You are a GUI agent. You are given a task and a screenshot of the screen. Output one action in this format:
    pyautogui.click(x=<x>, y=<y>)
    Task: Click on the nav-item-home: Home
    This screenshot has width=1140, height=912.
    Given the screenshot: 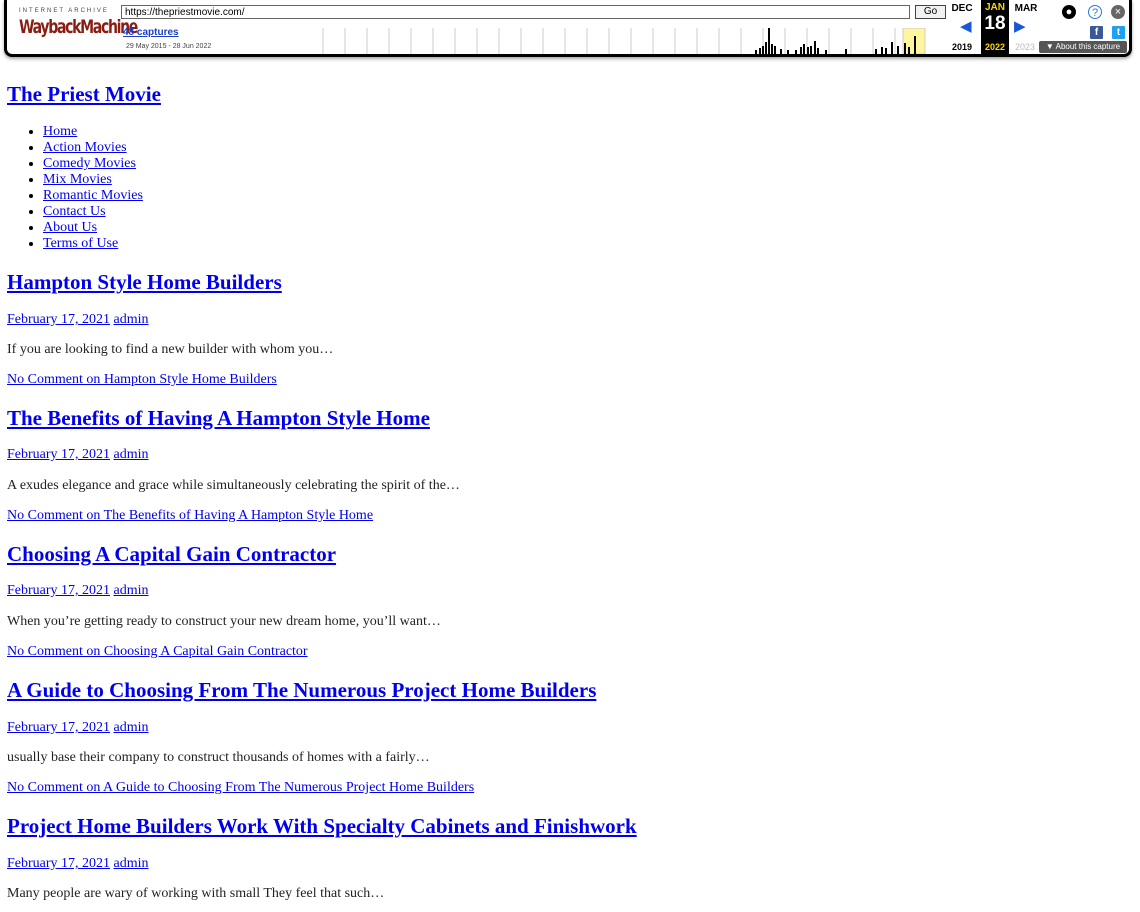 What is the action you would take?
    pyautogui.click(x=93, y=132)
    